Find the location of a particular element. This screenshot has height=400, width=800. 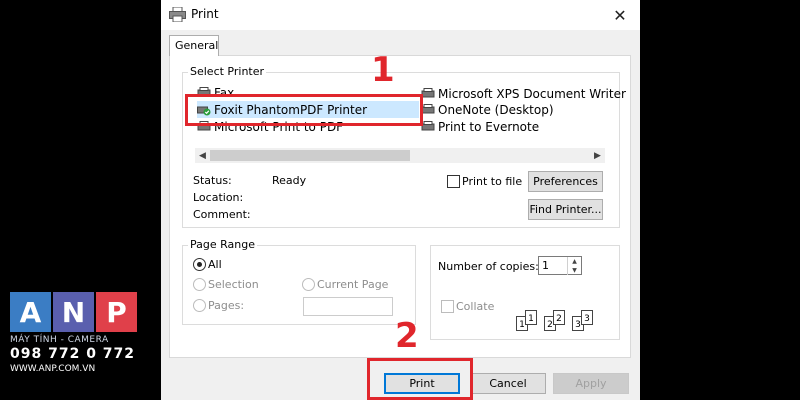

printer-list-scrollbar: ◀ ▶ is located at coordinates (400, 155).